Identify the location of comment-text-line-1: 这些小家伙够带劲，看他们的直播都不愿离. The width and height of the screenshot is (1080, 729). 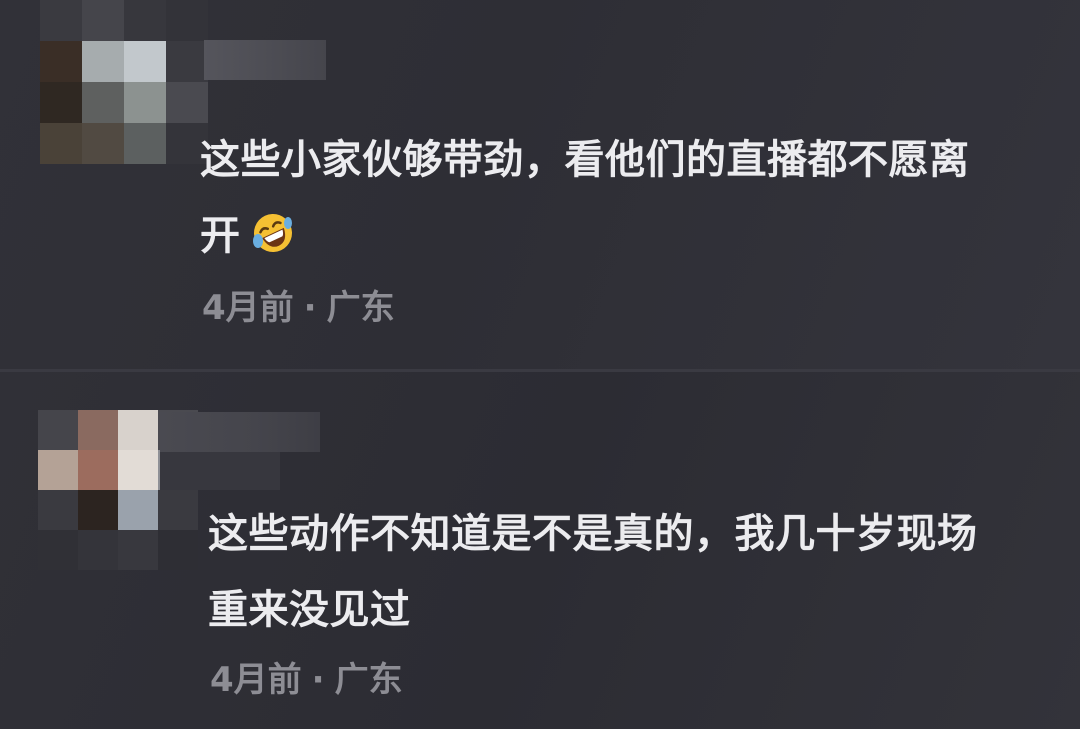
(585, 160).